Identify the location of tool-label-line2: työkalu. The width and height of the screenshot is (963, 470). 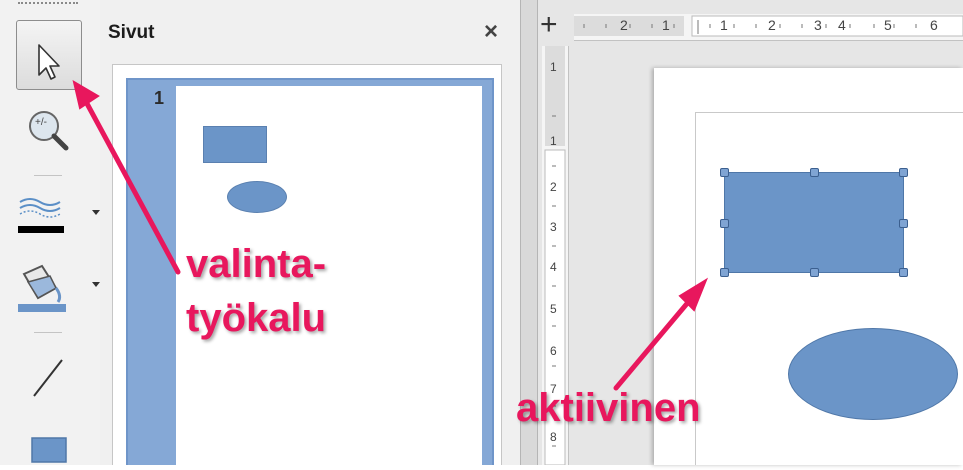
(256, 318).